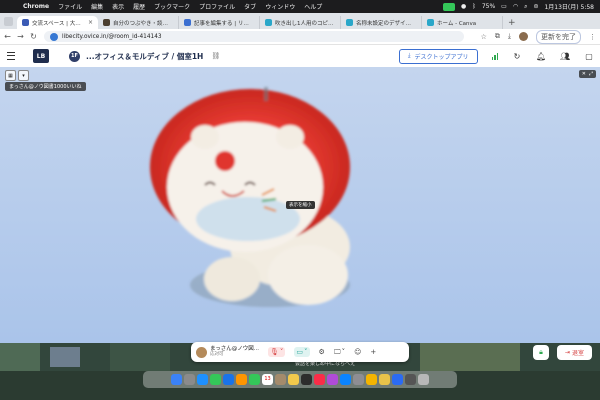 The image size is (600, 400). Describe the element at coordinates (215, 56) in the screenshot. I see `link-icon: ⛓` at that location.